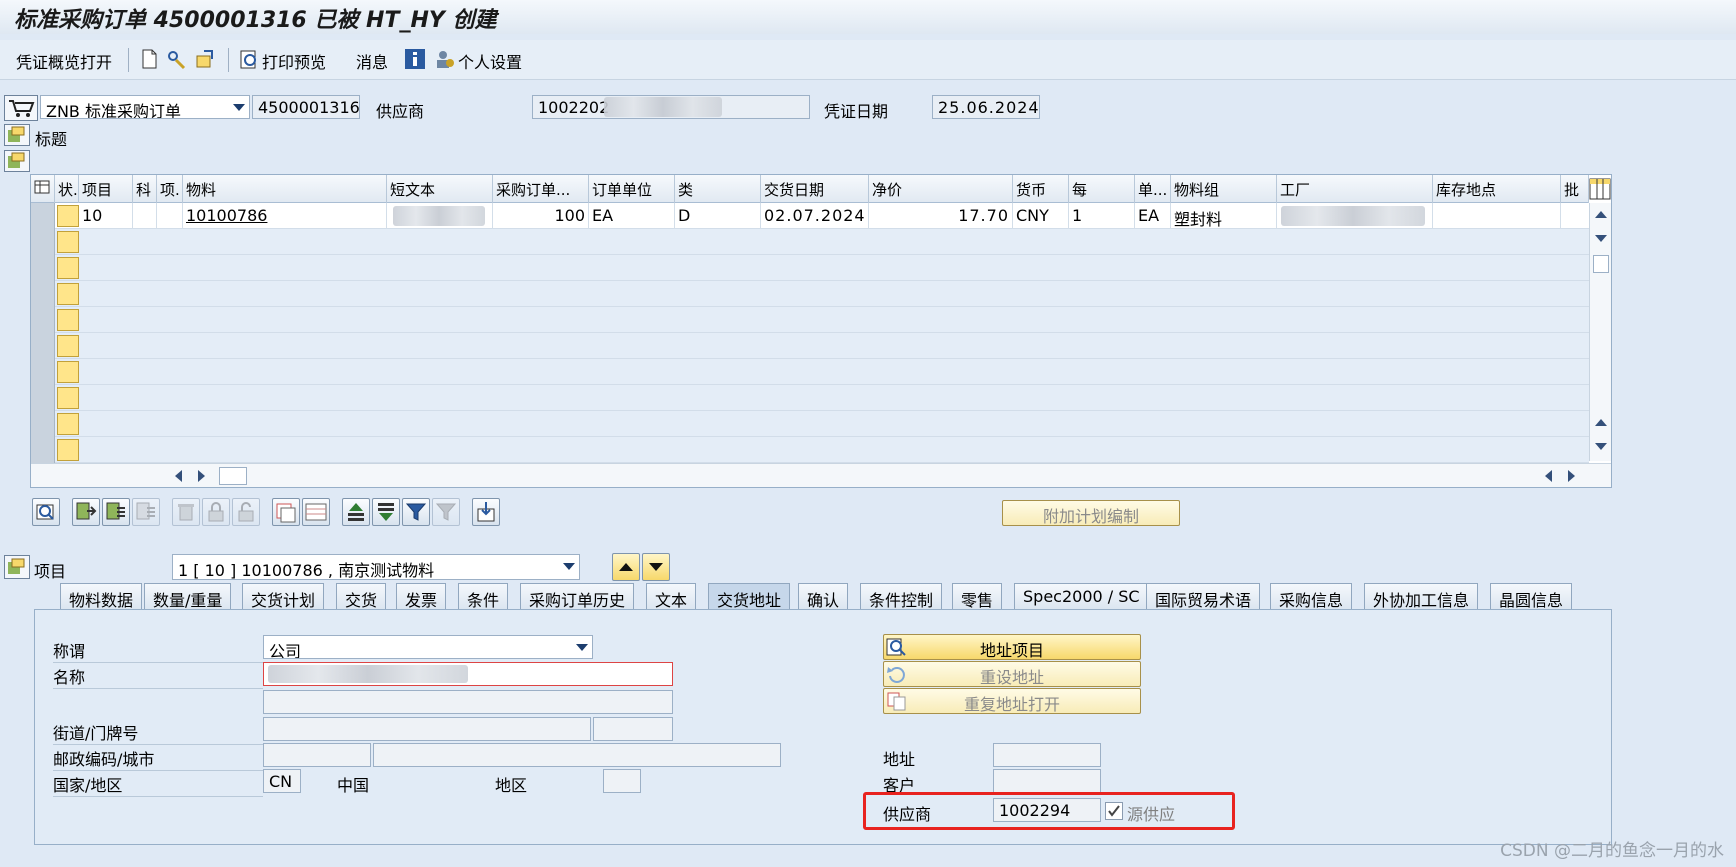 Image resolution: width=1736 pixels, height=867 pixels. I want to click on h-scroll-thumb, so click(233, 476).